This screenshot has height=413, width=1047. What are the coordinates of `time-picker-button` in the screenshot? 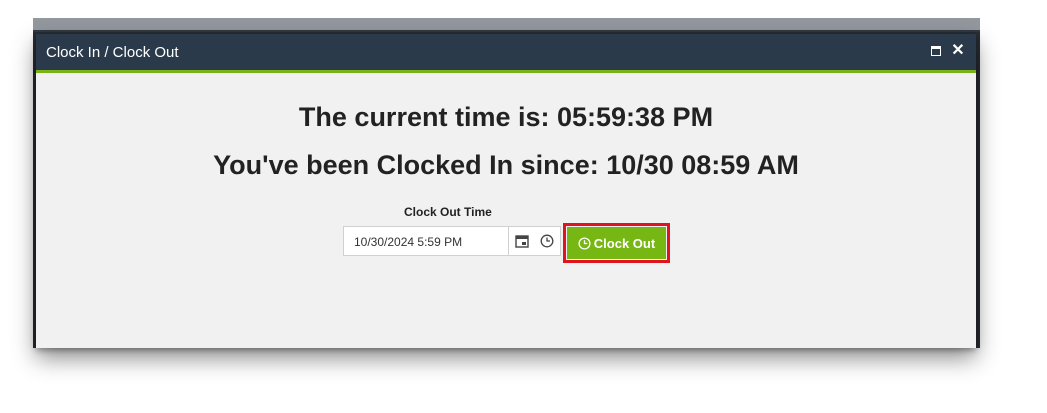 It's located at (547, 241).